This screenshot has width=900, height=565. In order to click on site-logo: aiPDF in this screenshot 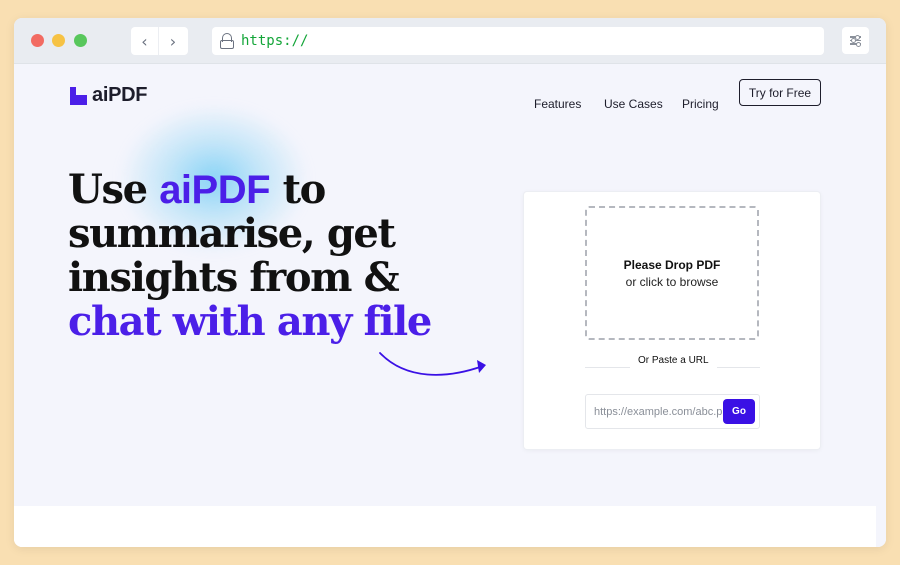, I will do `click(108, 95)`.